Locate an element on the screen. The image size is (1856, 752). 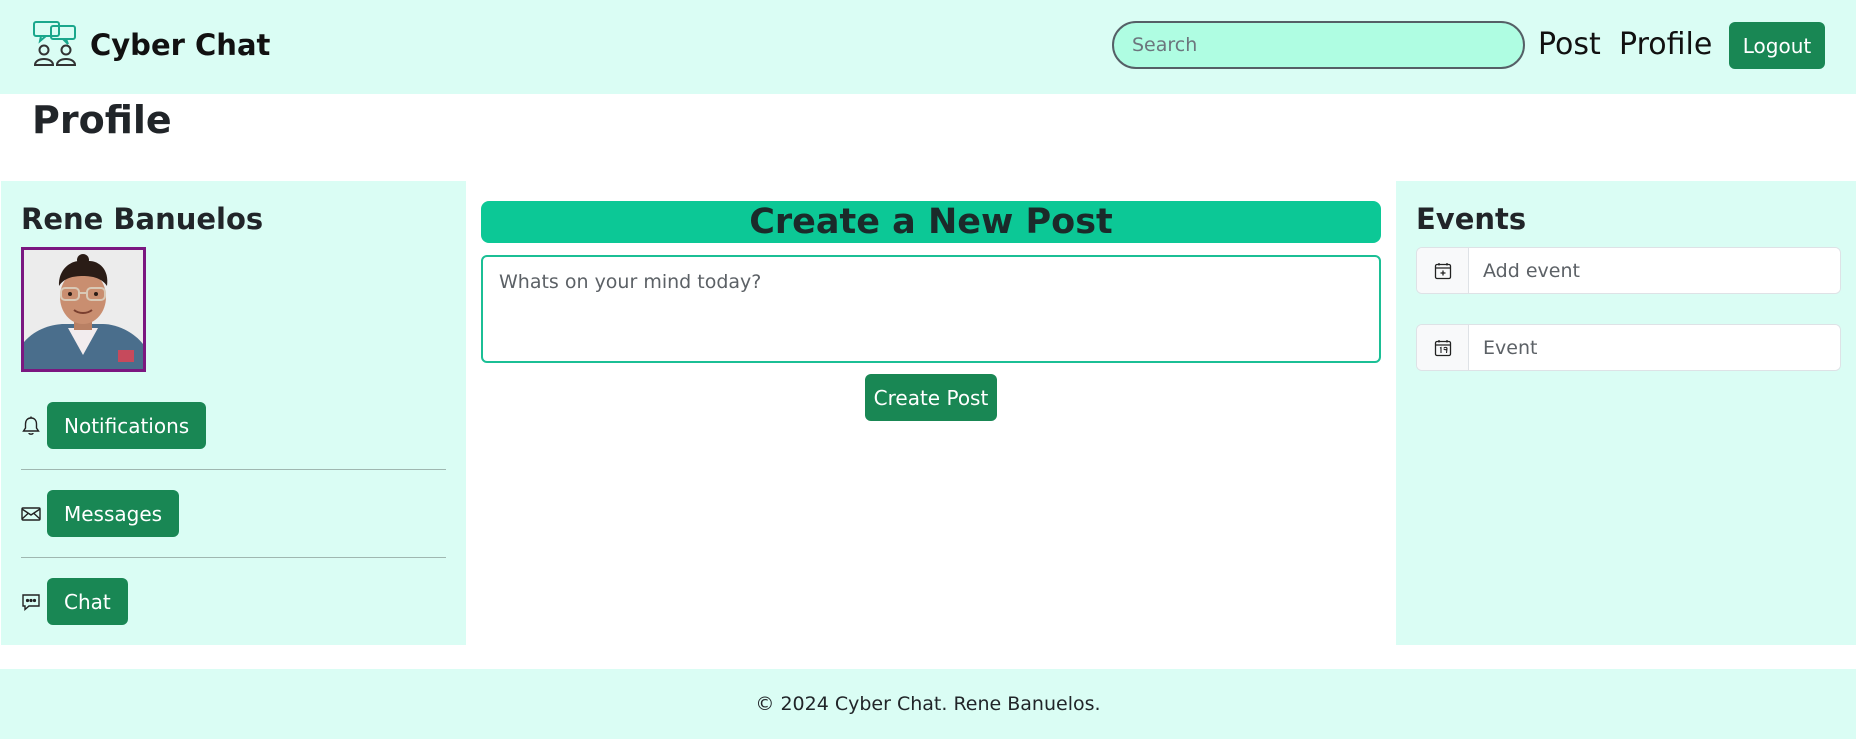
brand-name: Cyber Chat is located at coordinates (180, 45).